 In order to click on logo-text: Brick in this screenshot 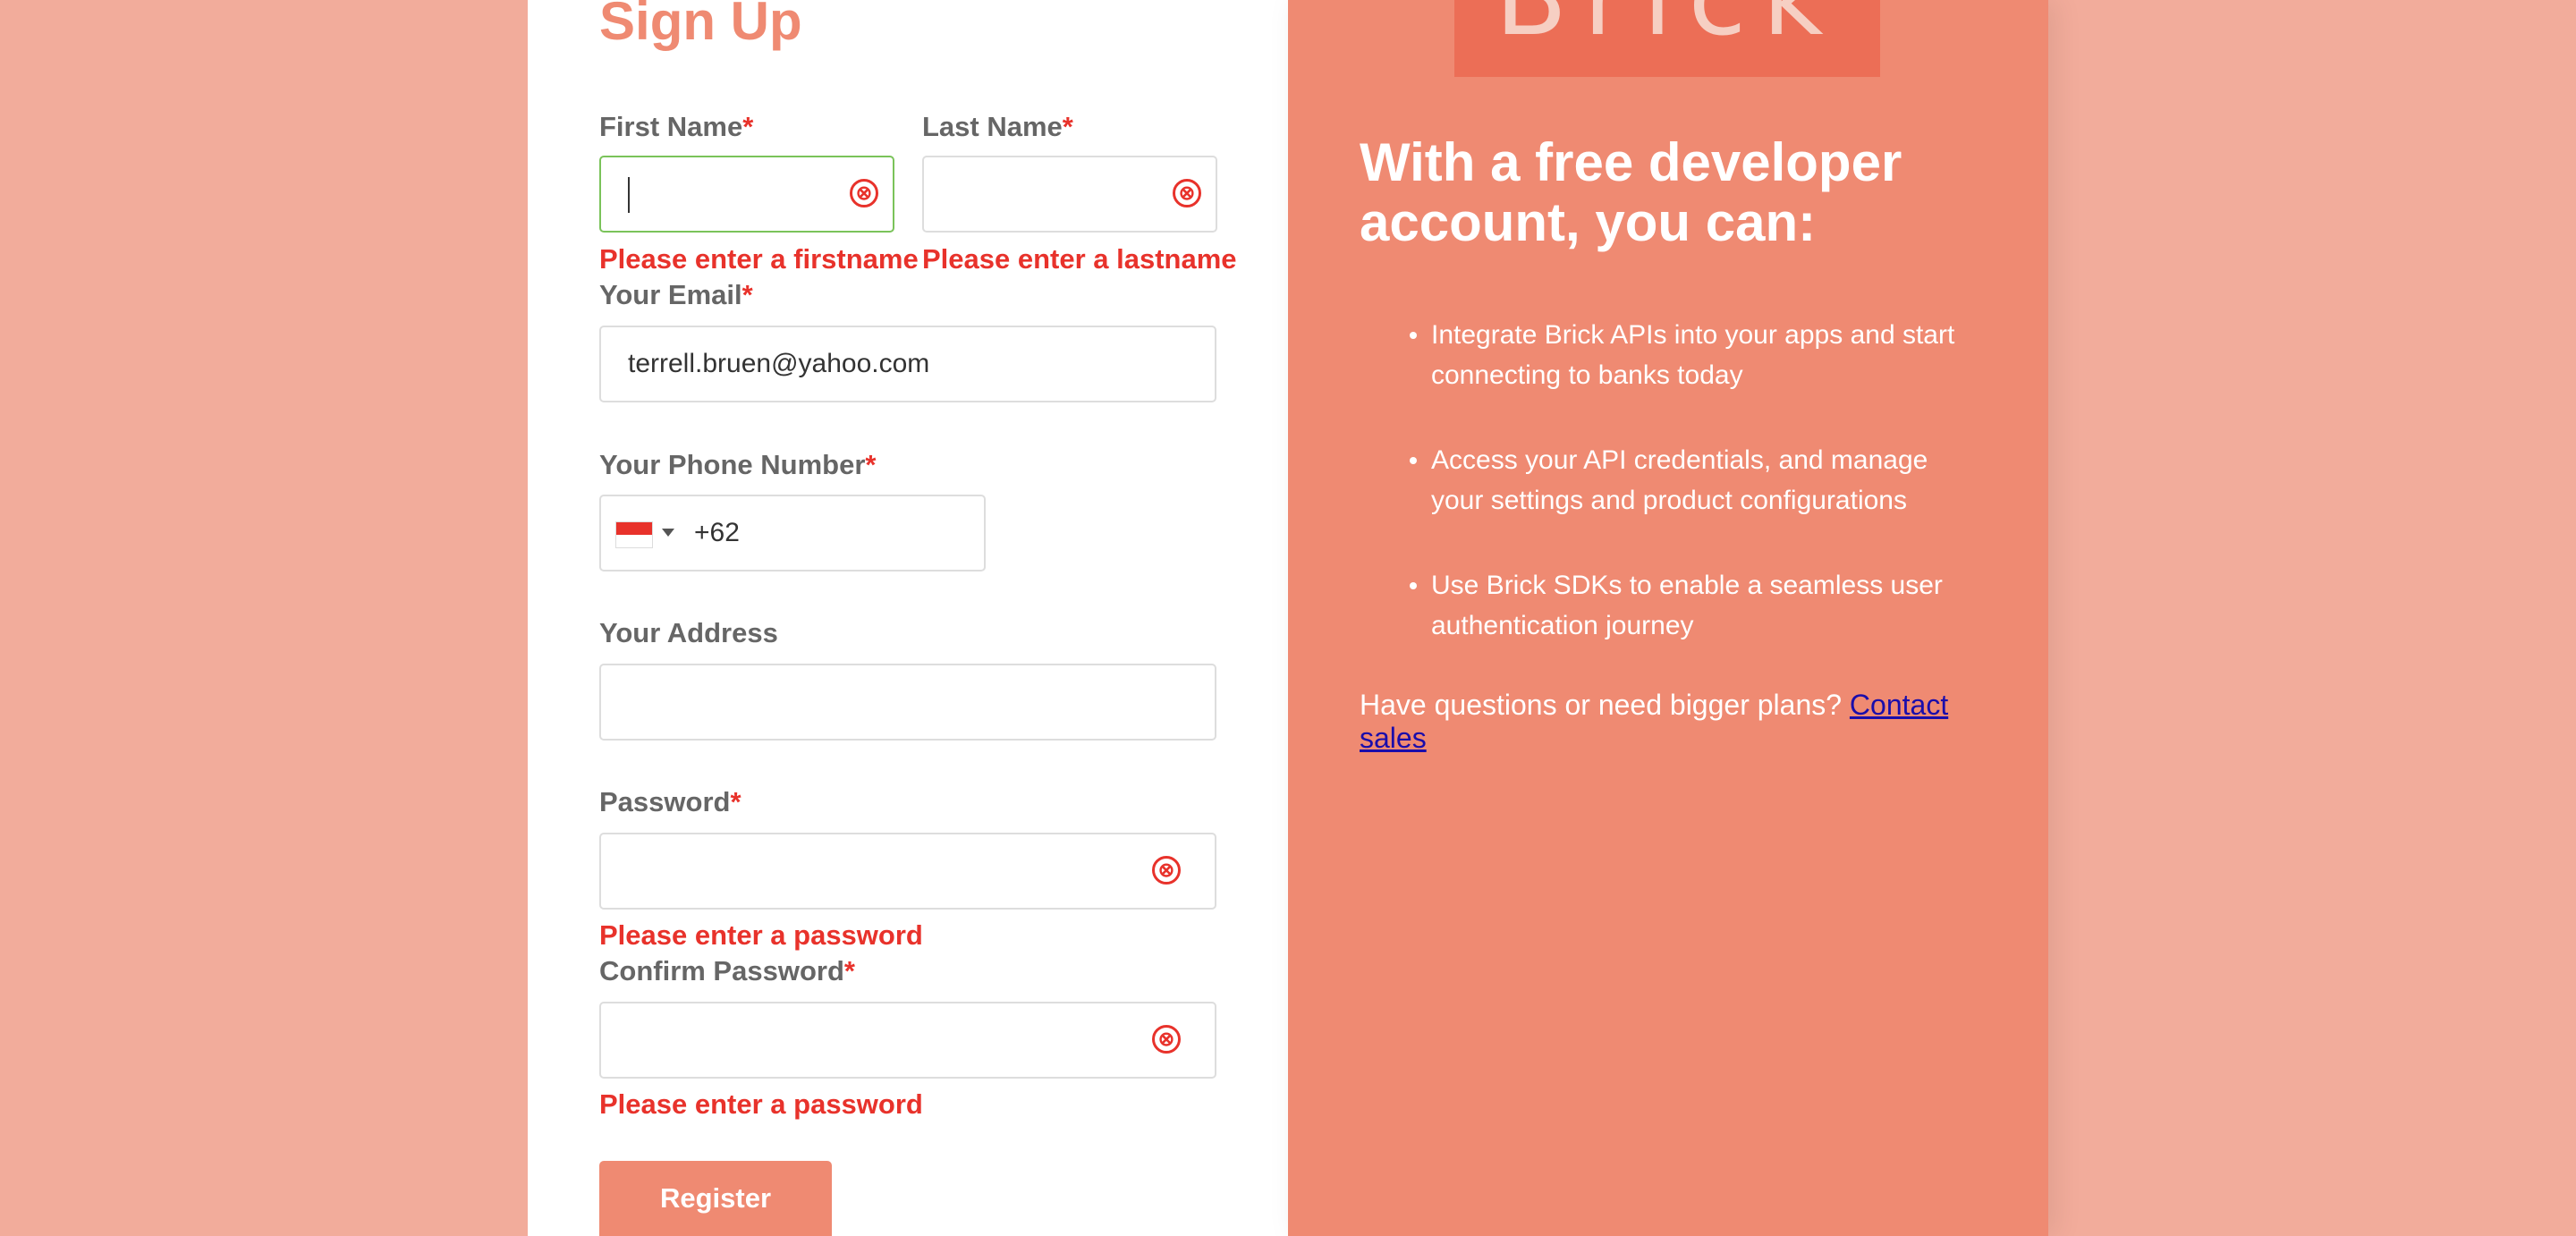, I will do `click(1667, 30)`.